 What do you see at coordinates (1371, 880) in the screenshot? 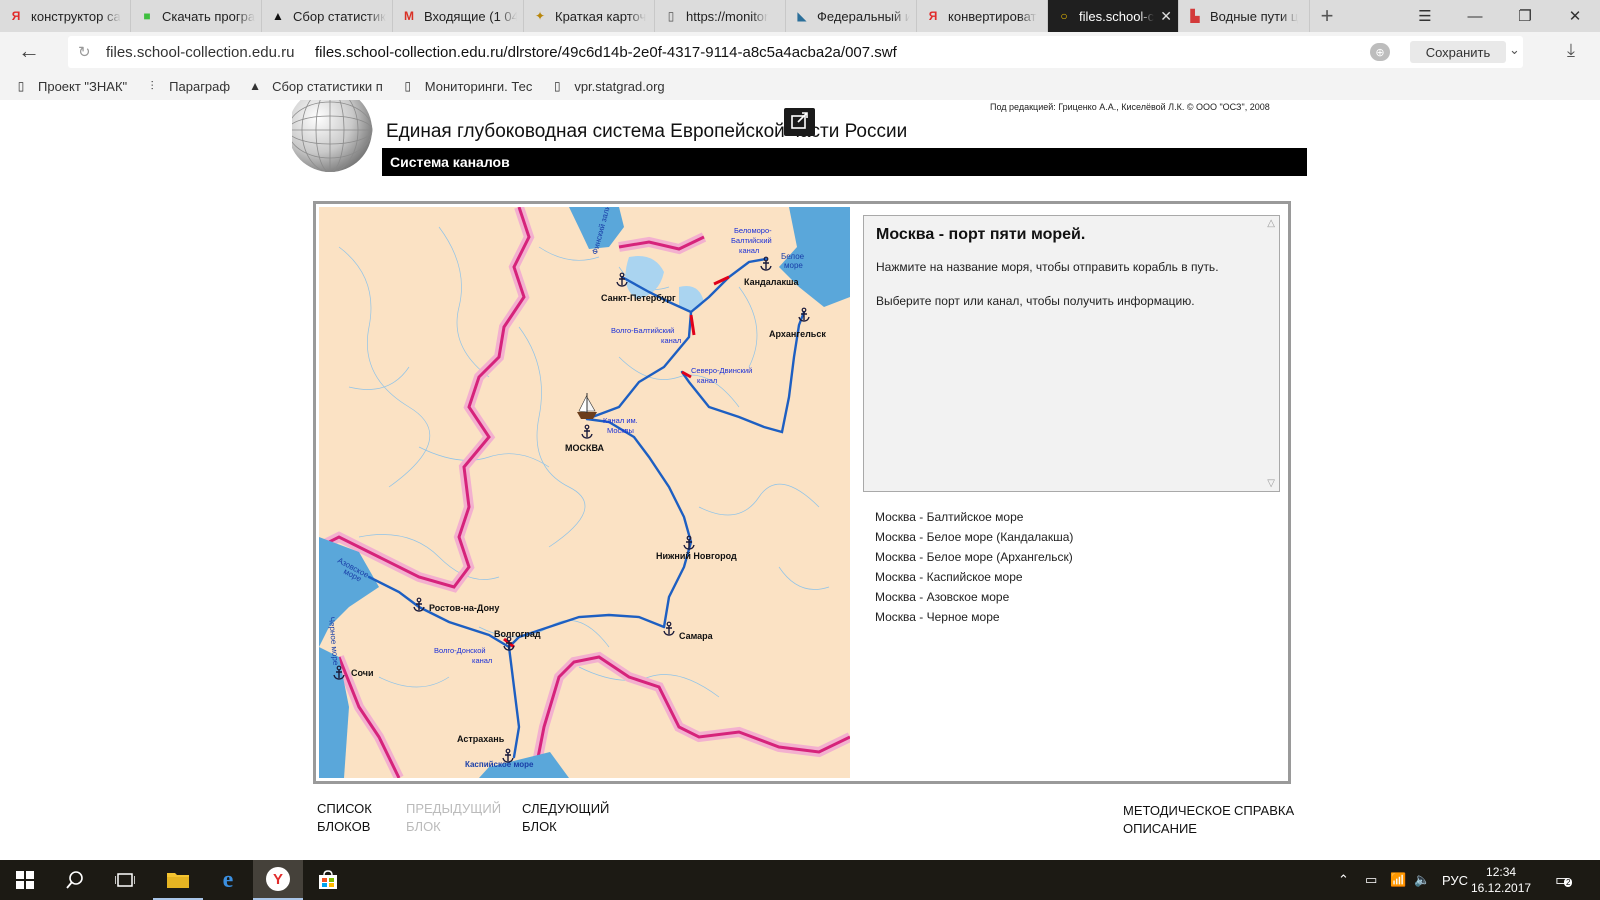
I see `battery-icon: ▭` at bounding box center [1371, 880].